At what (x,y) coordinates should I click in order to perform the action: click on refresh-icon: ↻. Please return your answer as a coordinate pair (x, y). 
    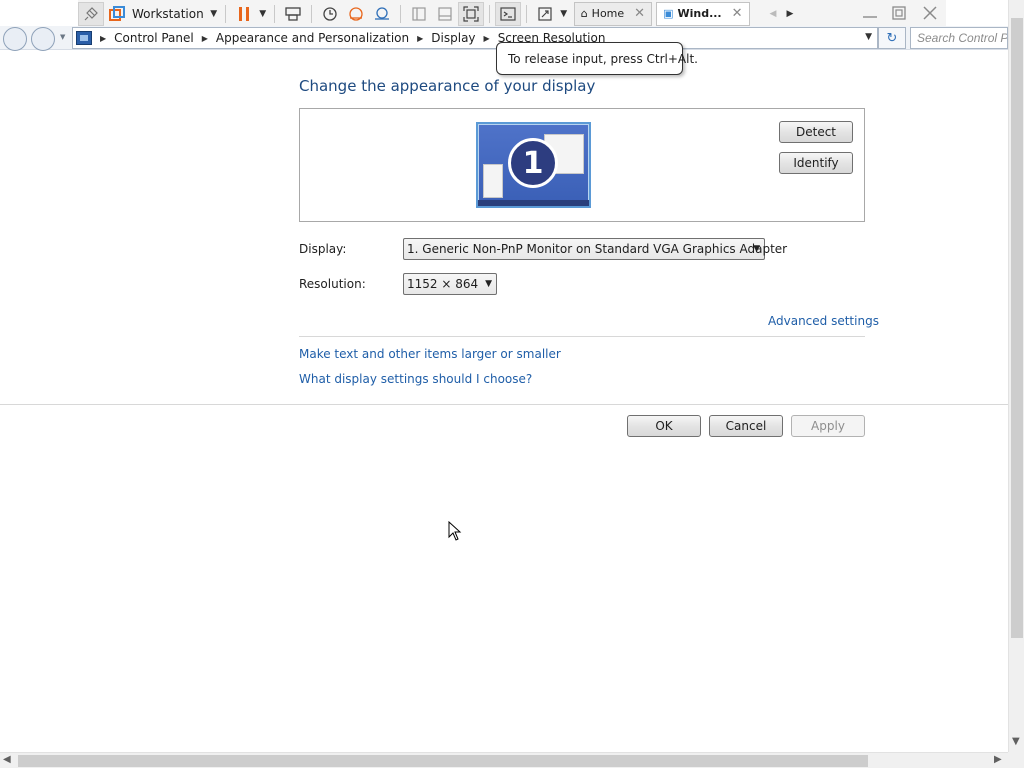
    Looking at the image, I should click on (892, 38).